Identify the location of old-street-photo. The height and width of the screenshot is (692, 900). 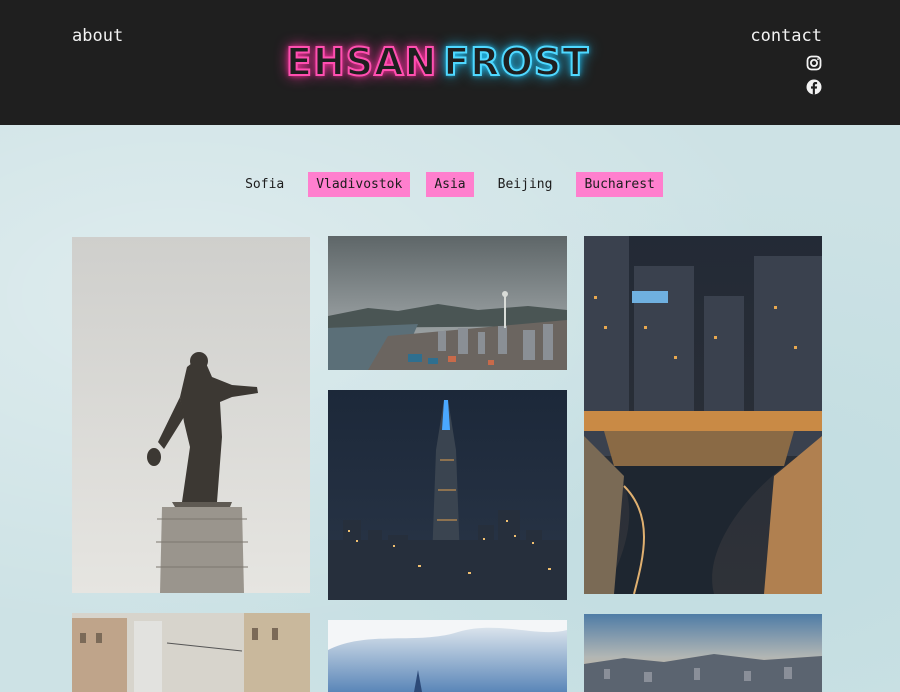
(191, 652).